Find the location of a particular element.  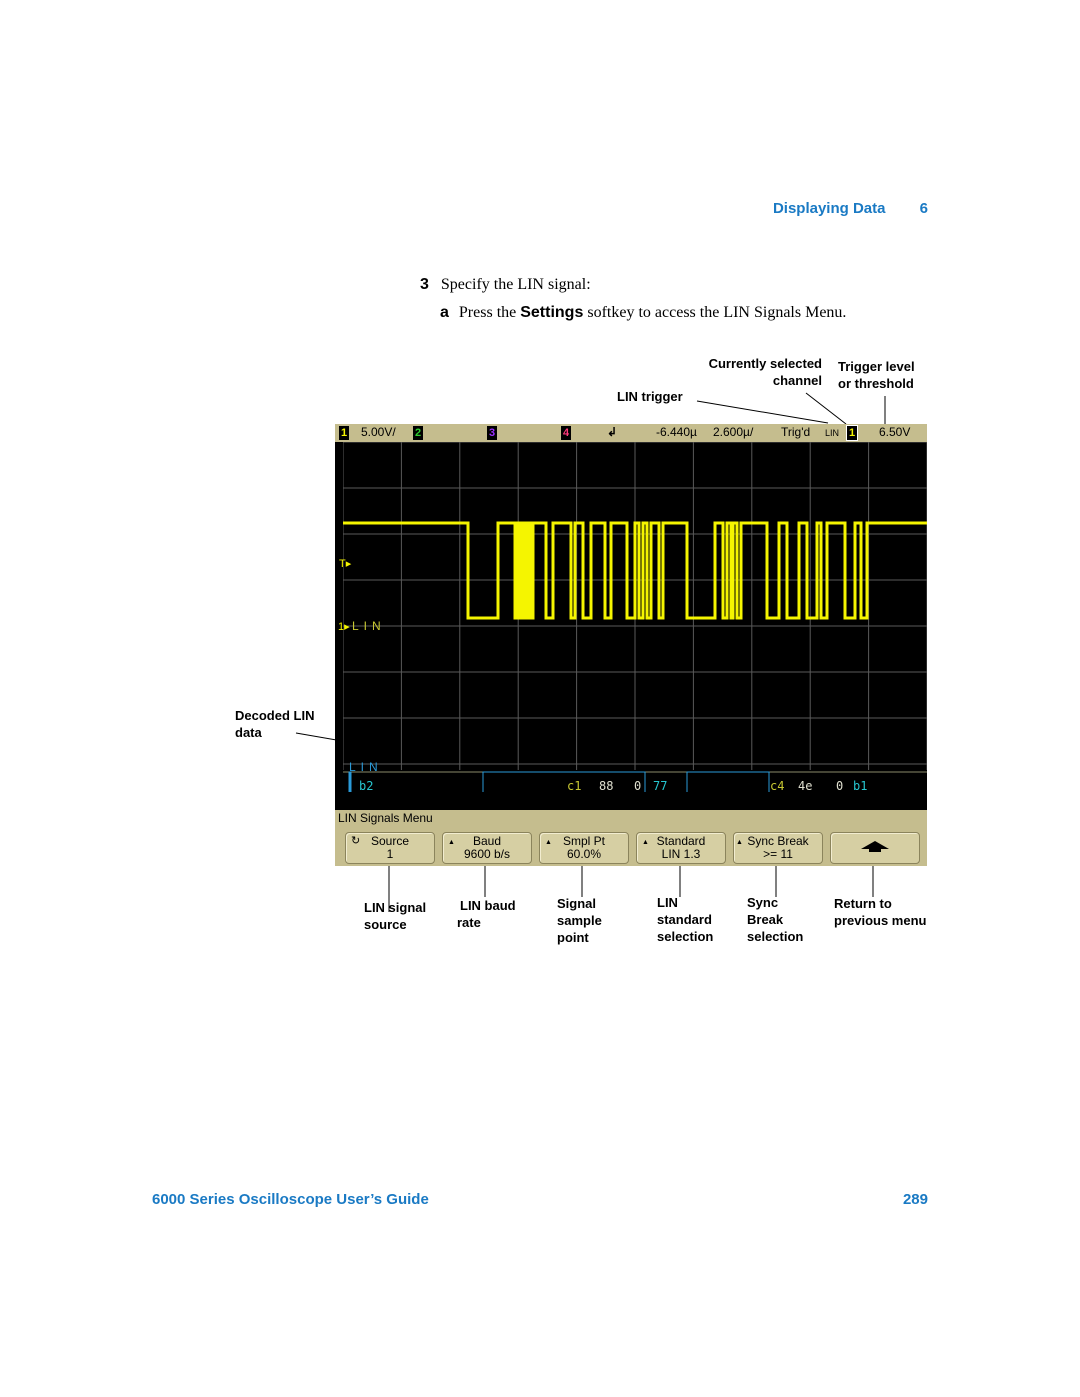

decode-frame-2-data2: 0 is located at coordinates (638, 786).